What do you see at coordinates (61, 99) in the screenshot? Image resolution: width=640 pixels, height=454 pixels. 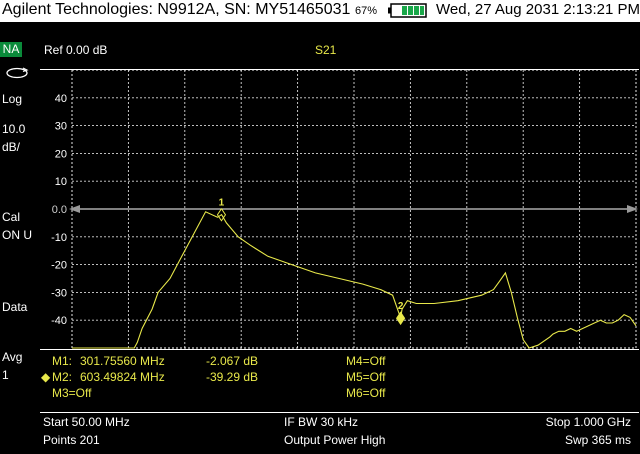 I see `y-tick-label: 40` at bounding box center [61, 99].